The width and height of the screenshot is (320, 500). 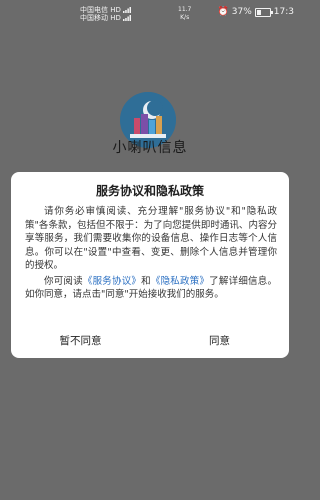 I want to click on dialog-title: 服务协议和隐私政策, so click(x=149, y=191).